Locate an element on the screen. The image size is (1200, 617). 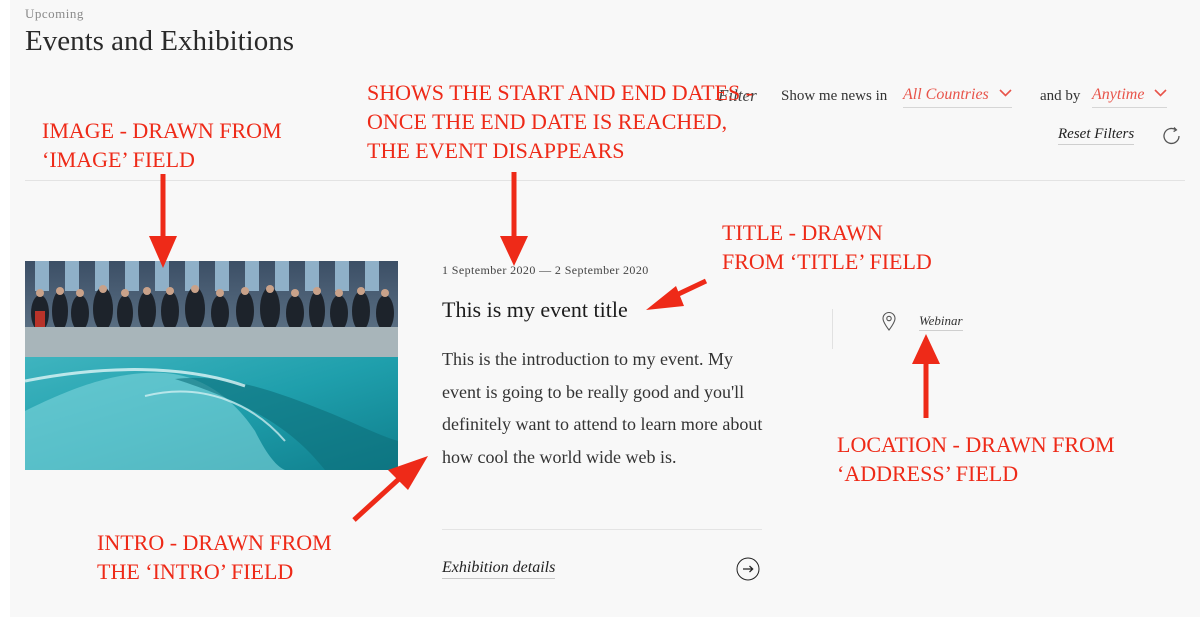
event-dates: 1 September 2020 — 2 September 2020 is located at coordinates (545, 270).